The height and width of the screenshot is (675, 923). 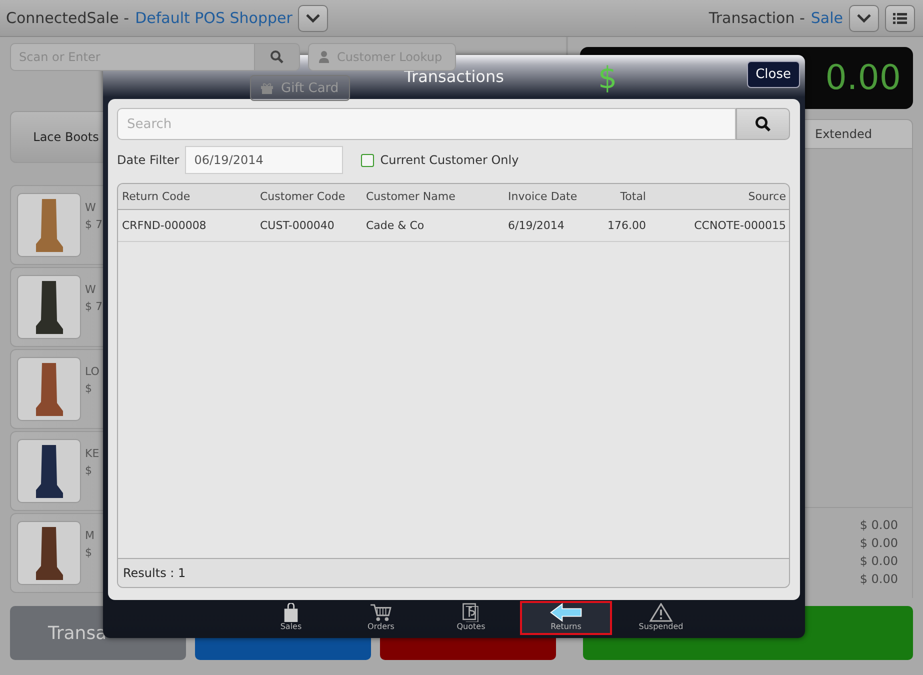 What do you see at coordinates (739, 225) in the screenshot?
I see `table-cell-text: CCNOTE-000015` at bounding box center [739, 225].